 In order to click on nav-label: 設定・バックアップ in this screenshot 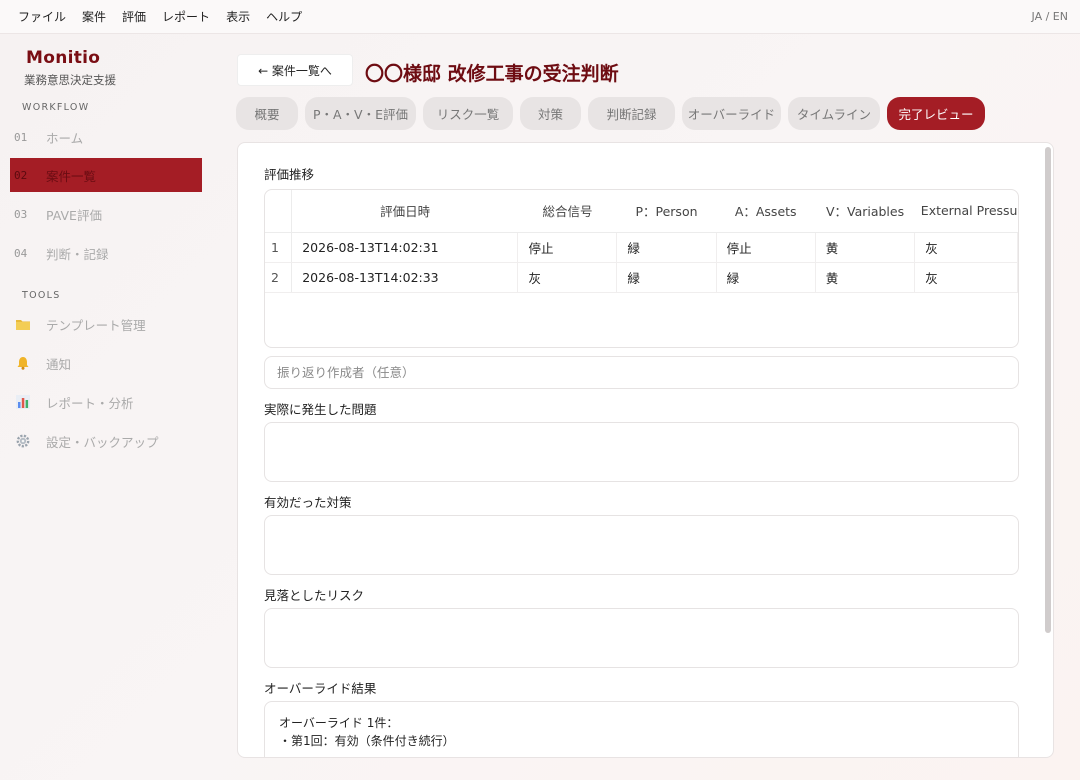, I will do `click(102, 442)`.